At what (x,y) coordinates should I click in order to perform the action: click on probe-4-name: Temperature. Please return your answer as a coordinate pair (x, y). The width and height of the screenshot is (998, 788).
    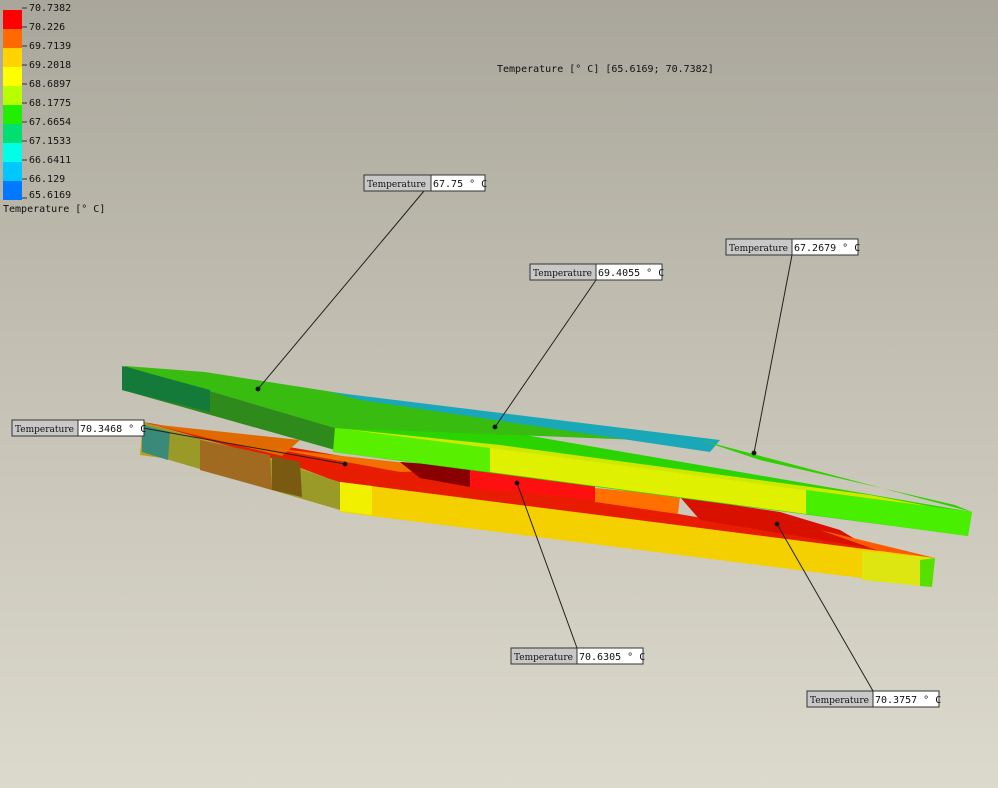
    Looking at the image, I should click on (44, 430).